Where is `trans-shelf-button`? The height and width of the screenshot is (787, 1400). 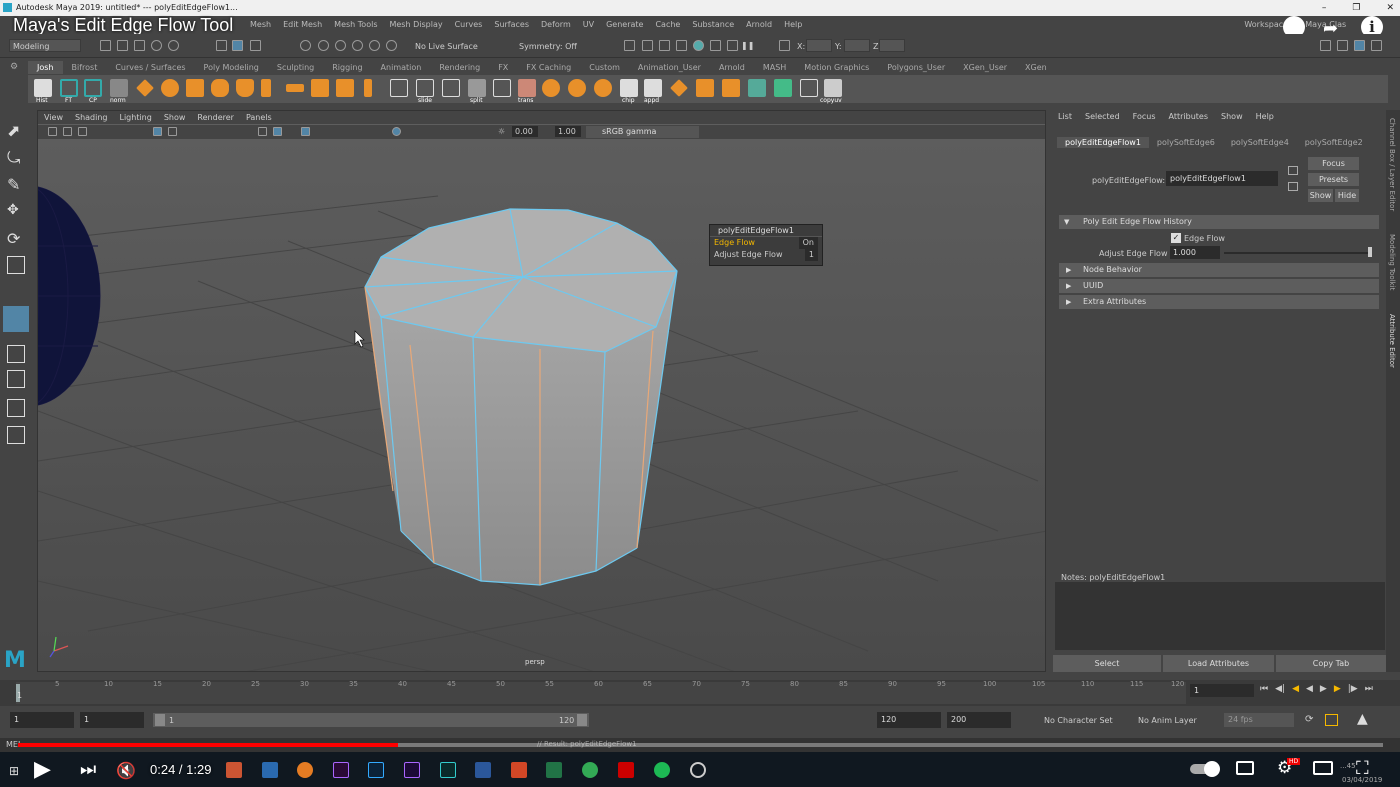 trans-shelf-button is located at coordinates (527, 88).